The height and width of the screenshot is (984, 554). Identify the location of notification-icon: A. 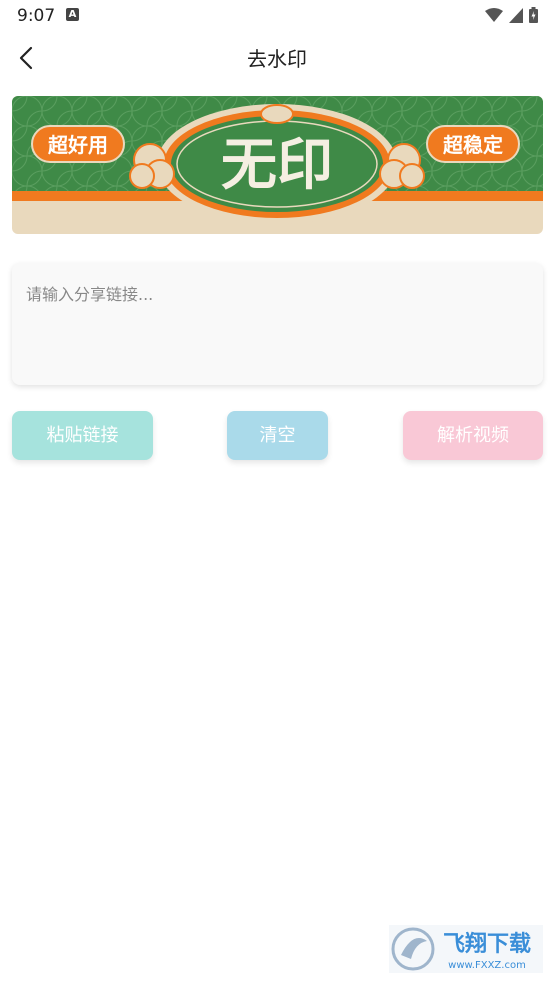
(72, 14).